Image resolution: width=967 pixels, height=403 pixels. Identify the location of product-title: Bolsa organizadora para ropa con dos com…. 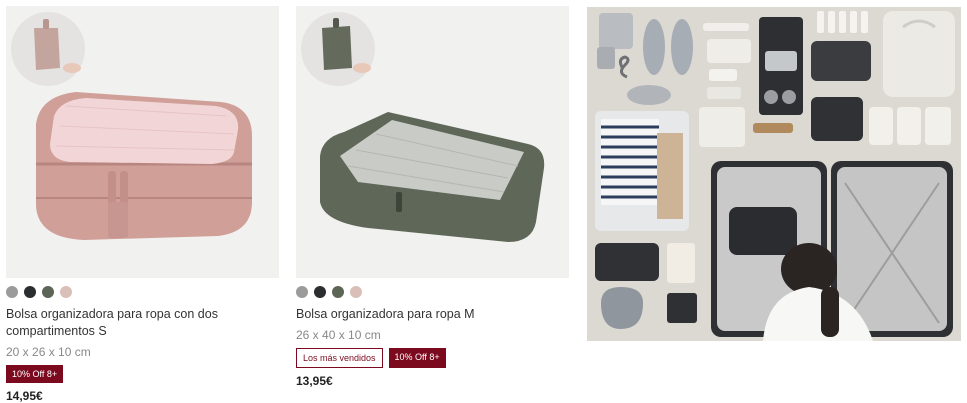
(142, 323).